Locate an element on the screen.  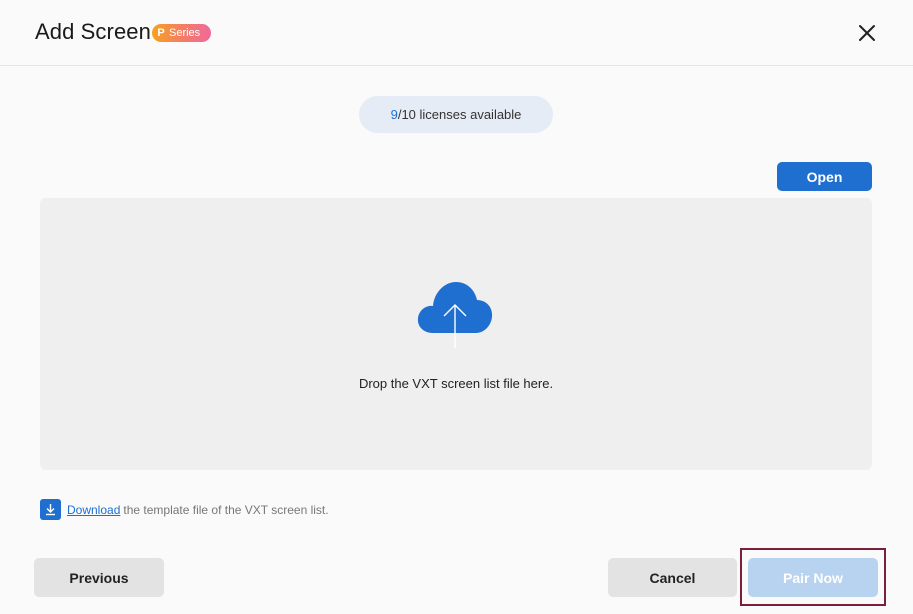
pair-now-button: Pair Now is located at coordinates (813, 577).